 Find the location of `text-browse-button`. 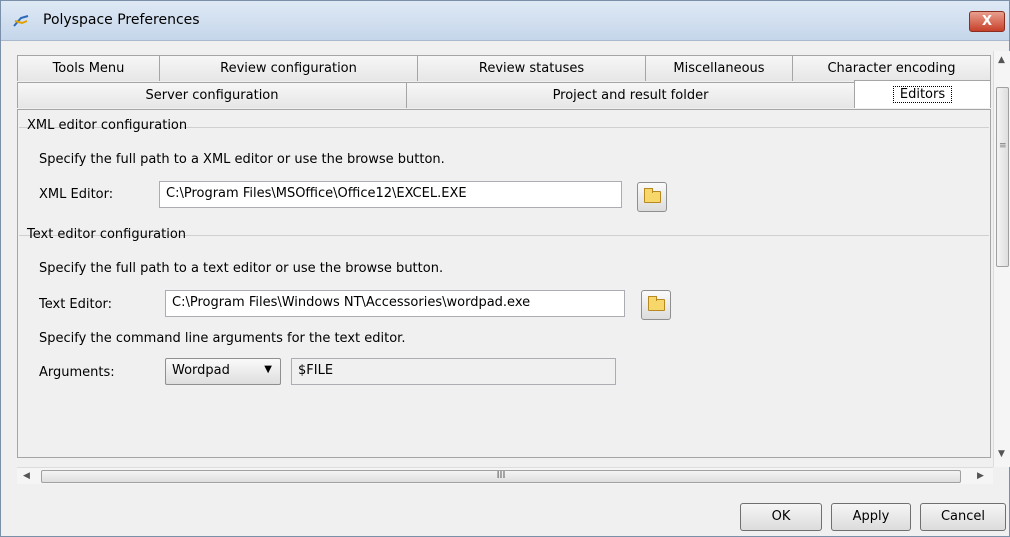

text-browse-button is located at coordinates (656, 305).